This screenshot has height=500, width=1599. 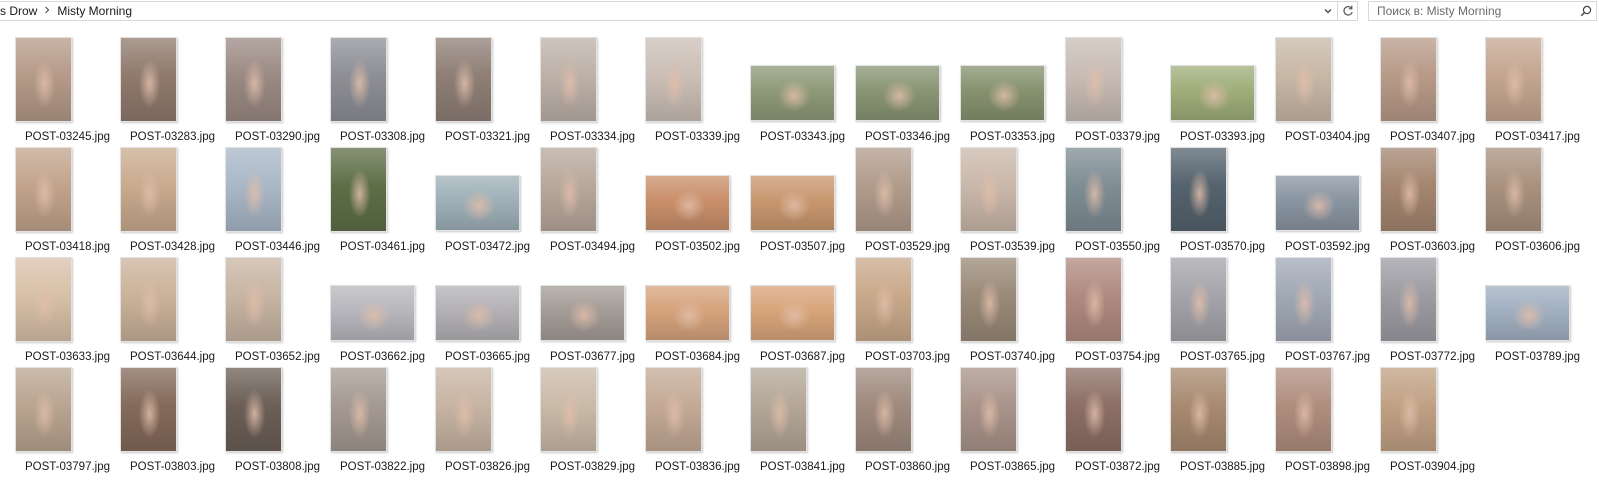 I want to click on file-item: POST-03494.jpg, so click(x=592, y=202).